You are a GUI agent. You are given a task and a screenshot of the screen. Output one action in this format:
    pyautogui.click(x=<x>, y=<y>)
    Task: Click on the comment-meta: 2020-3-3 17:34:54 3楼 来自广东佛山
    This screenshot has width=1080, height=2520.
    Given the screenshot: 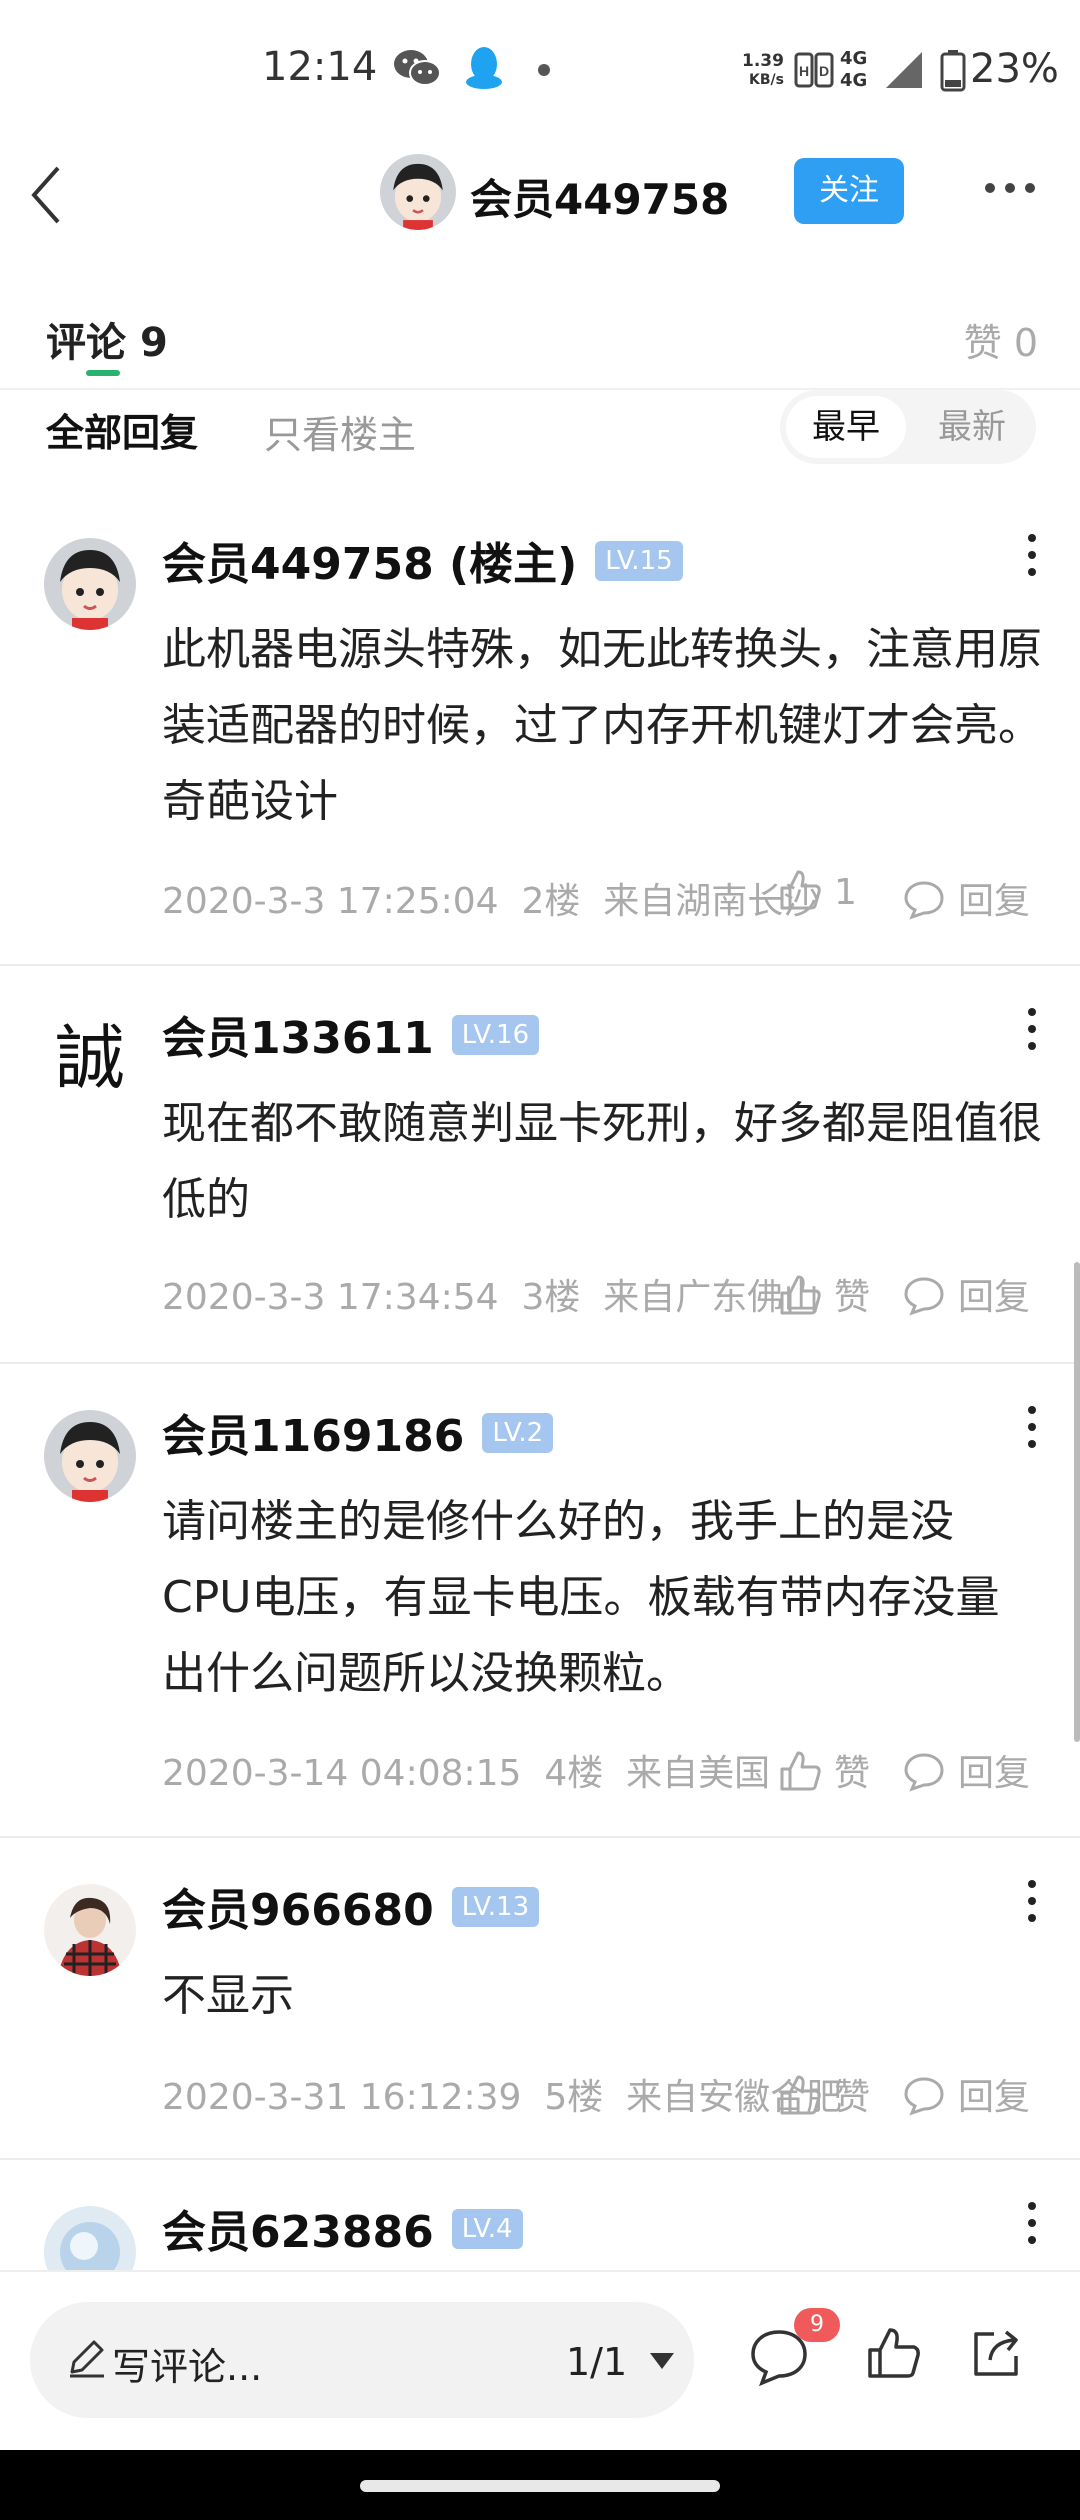 What is the action you would take?
    pyautogui.click(x=491, y=1297)
    